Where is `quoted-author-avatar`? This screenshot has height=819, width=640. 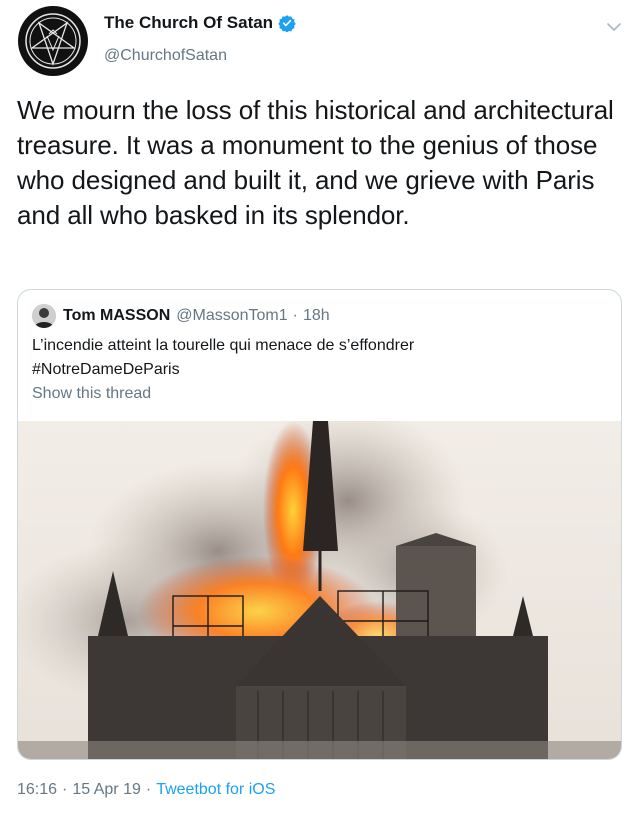
quoted-author-avatar is located at coordinates (44, 316).